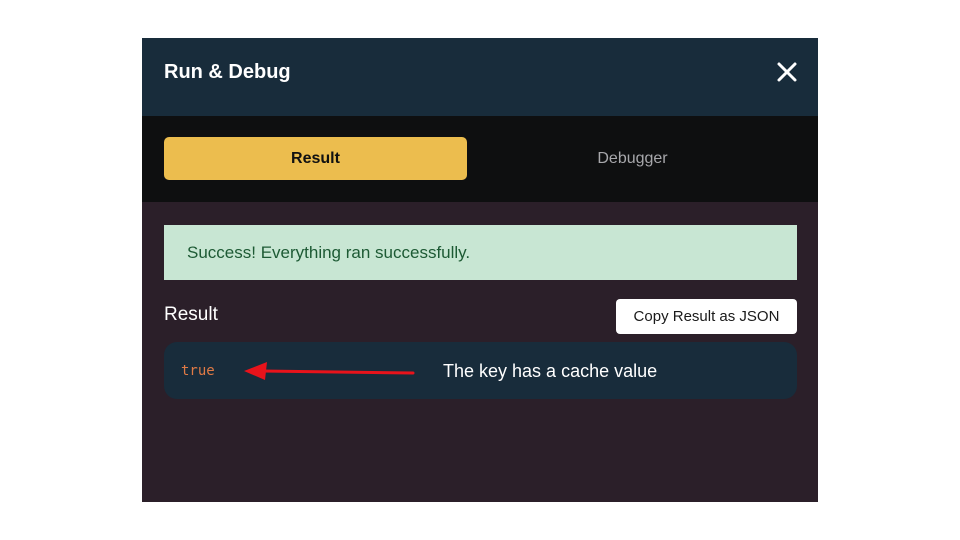  What do you see at coordinates (329, 371) in the screenshot?
I see `arrow-left-icon` at bounding box center [329, 371].